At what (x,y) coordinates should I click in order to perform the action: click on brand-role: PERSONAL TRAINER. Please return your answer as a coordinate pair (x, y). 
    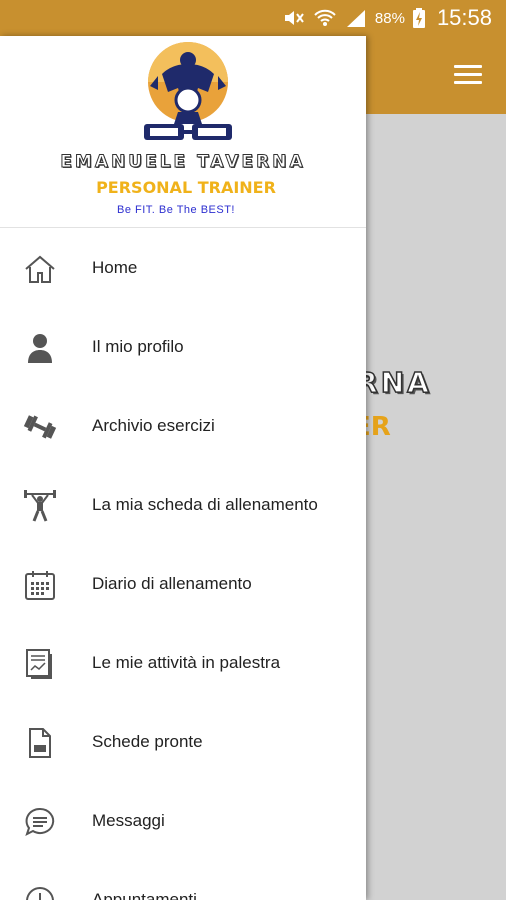
    Looking at the image, I should click on (186, 187).